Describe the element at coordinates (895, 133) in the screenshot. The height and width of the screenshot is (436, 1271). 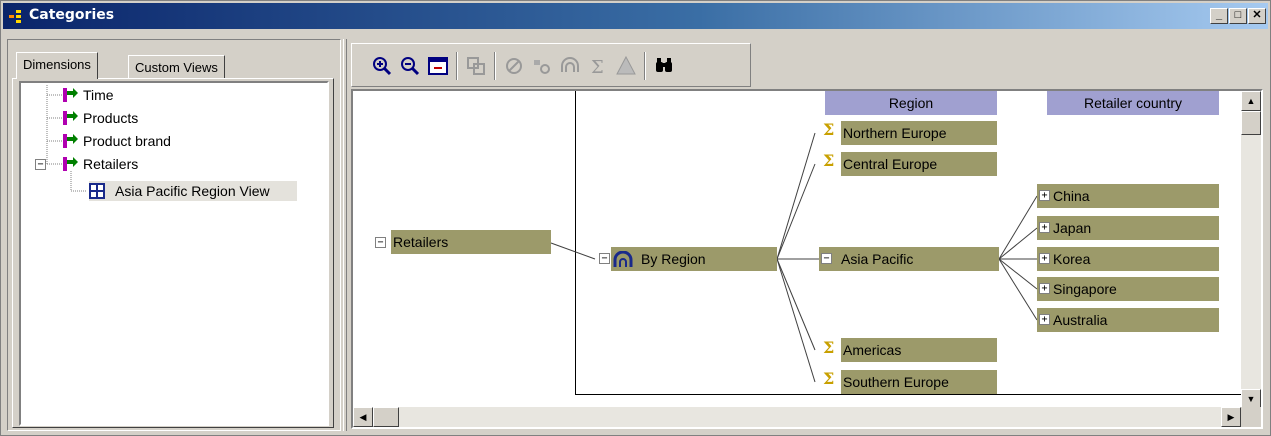
I see `node-label: Northern Europe` at that location.